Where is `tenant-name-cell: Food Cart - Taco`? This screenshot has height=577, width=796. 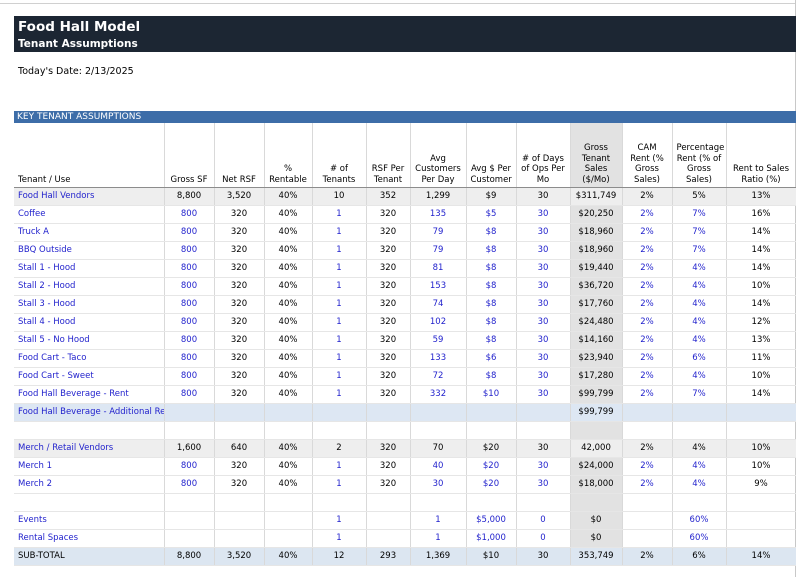 tenant-name-cell: Food Cart - Taco is located at coordinates (89, 358).